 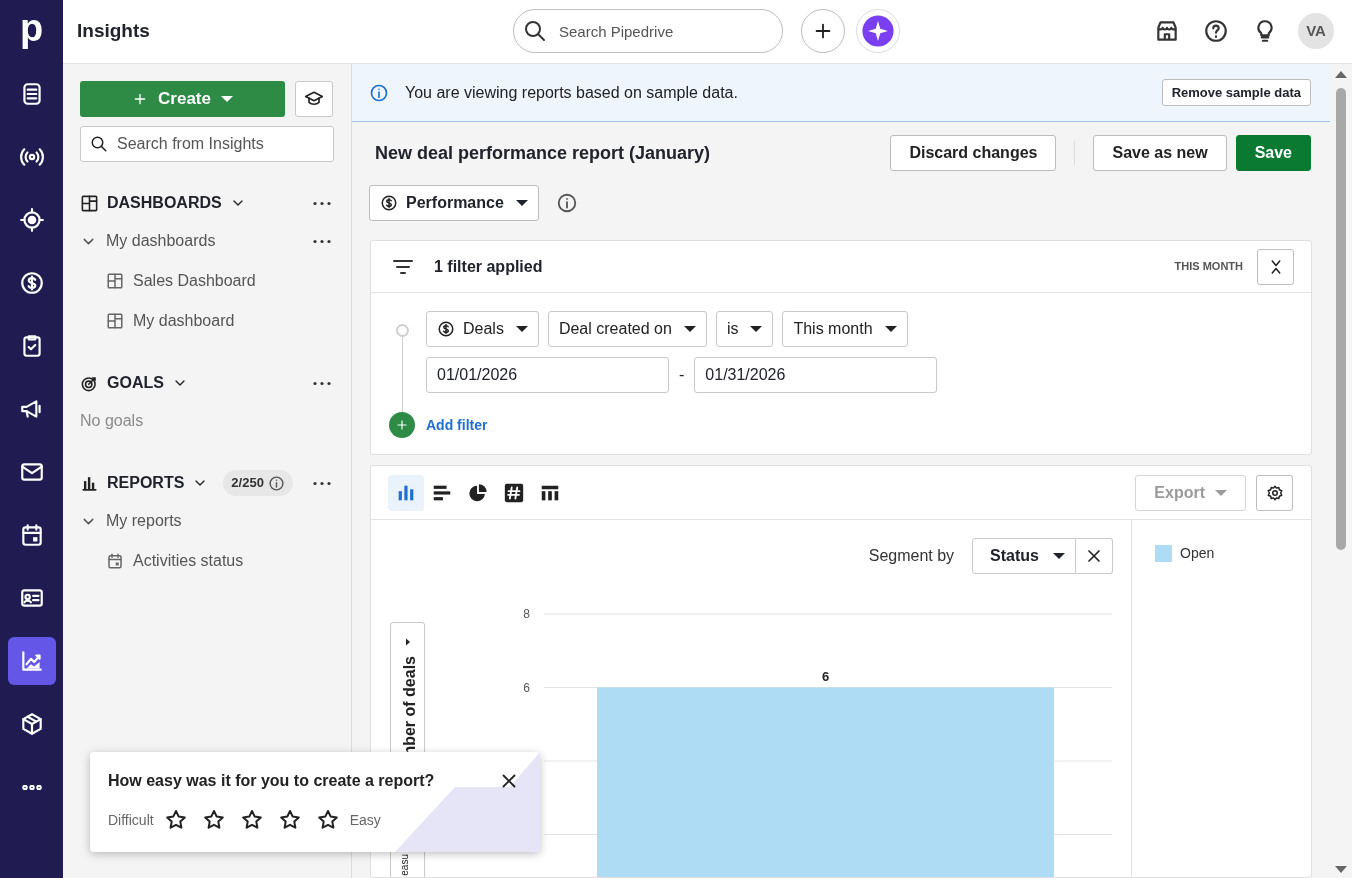 I want to click on nav-item, so click(x=31, y=661).